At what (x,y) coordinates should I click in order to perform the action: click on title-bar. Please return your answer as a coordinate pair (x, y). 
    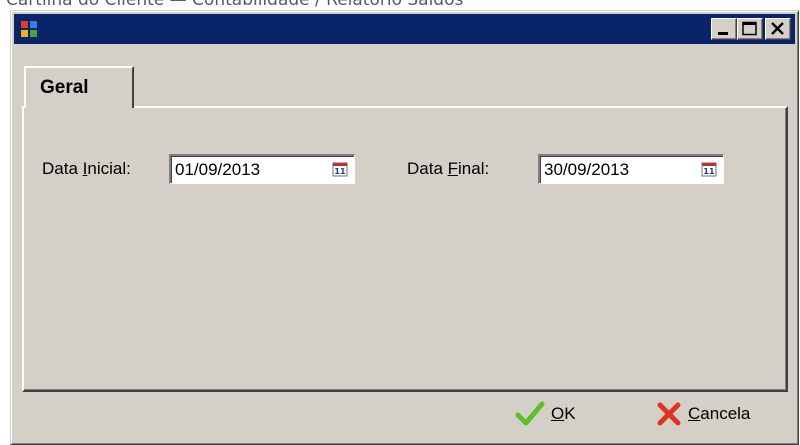
    Looking at the image, I should click on (404, 29).